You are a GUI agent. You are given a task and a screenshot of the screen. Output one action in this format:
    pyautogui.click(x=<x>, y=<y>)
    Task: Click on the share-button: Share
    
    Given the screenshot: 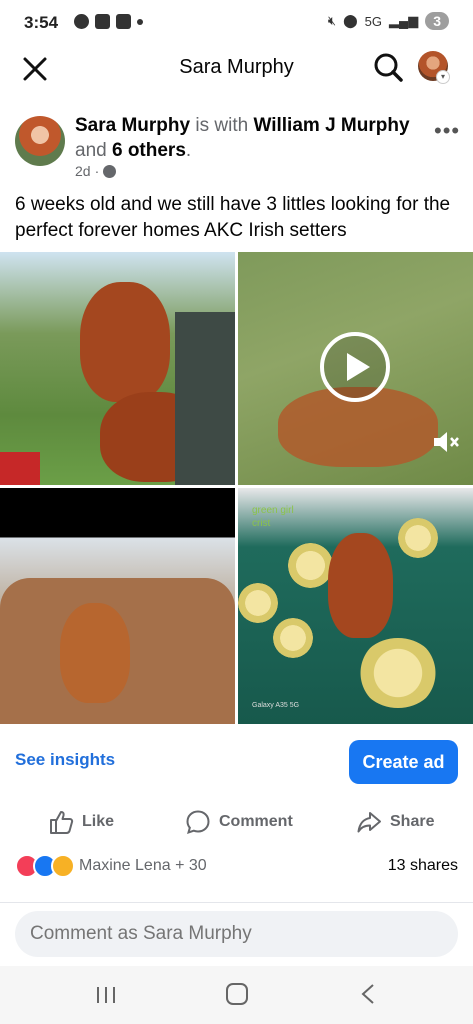 What is the action you would take?
    pyautogui.click(x=395, y=822)
    